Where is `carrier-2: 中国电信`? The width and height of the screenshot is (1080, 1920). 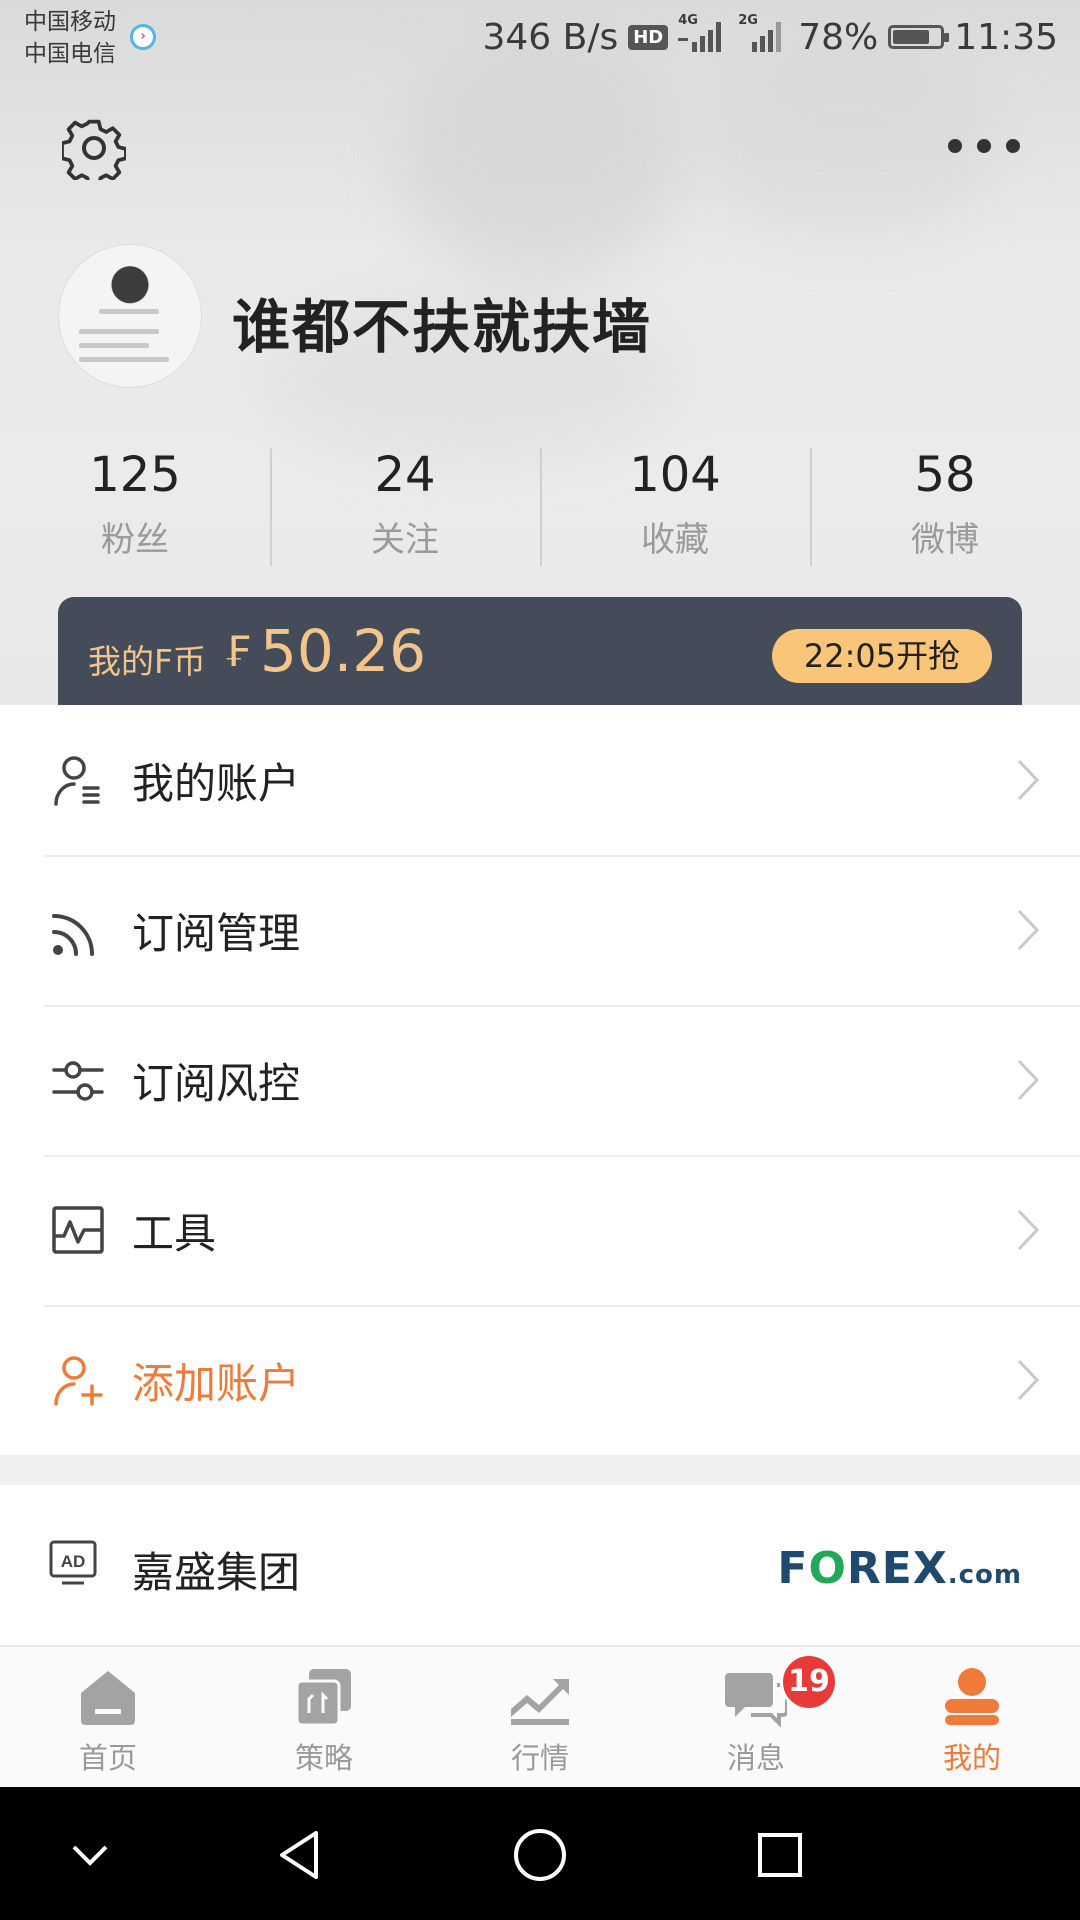
carrier-2: 中国电信 is located at coordinates (70, 54).